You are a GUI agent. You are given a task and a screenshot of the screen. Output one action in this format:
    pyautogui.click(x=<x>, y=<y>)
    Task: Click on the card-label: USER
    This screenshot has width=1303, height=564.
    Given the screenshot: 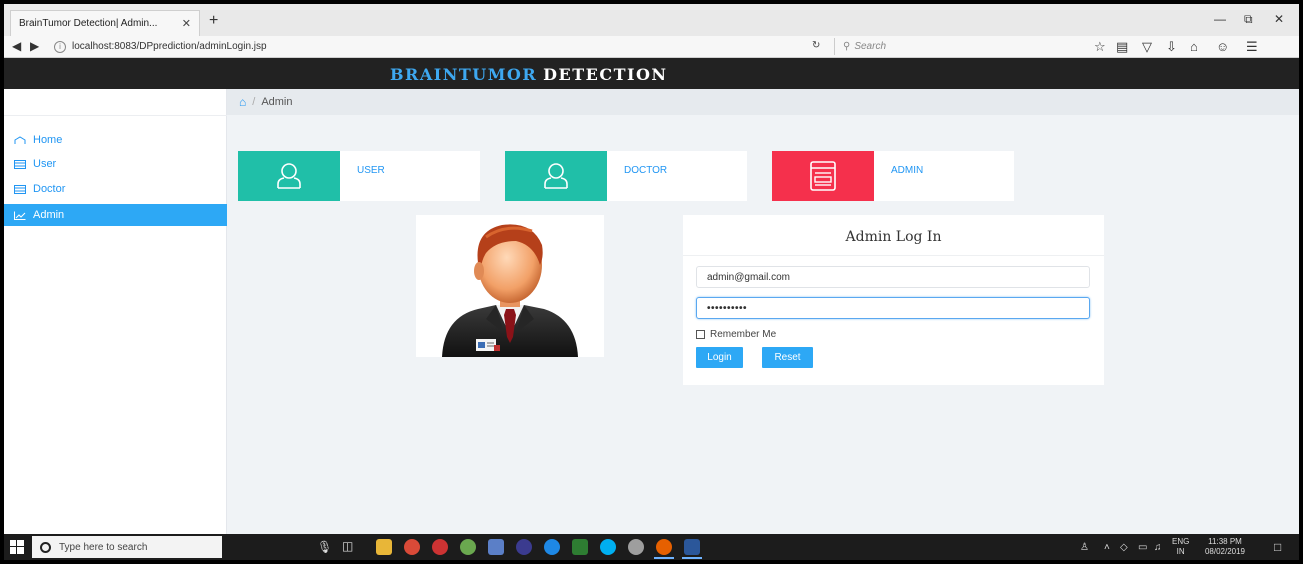 What is the action you would take?
    pyautogui.click(x=371, y=170)
    